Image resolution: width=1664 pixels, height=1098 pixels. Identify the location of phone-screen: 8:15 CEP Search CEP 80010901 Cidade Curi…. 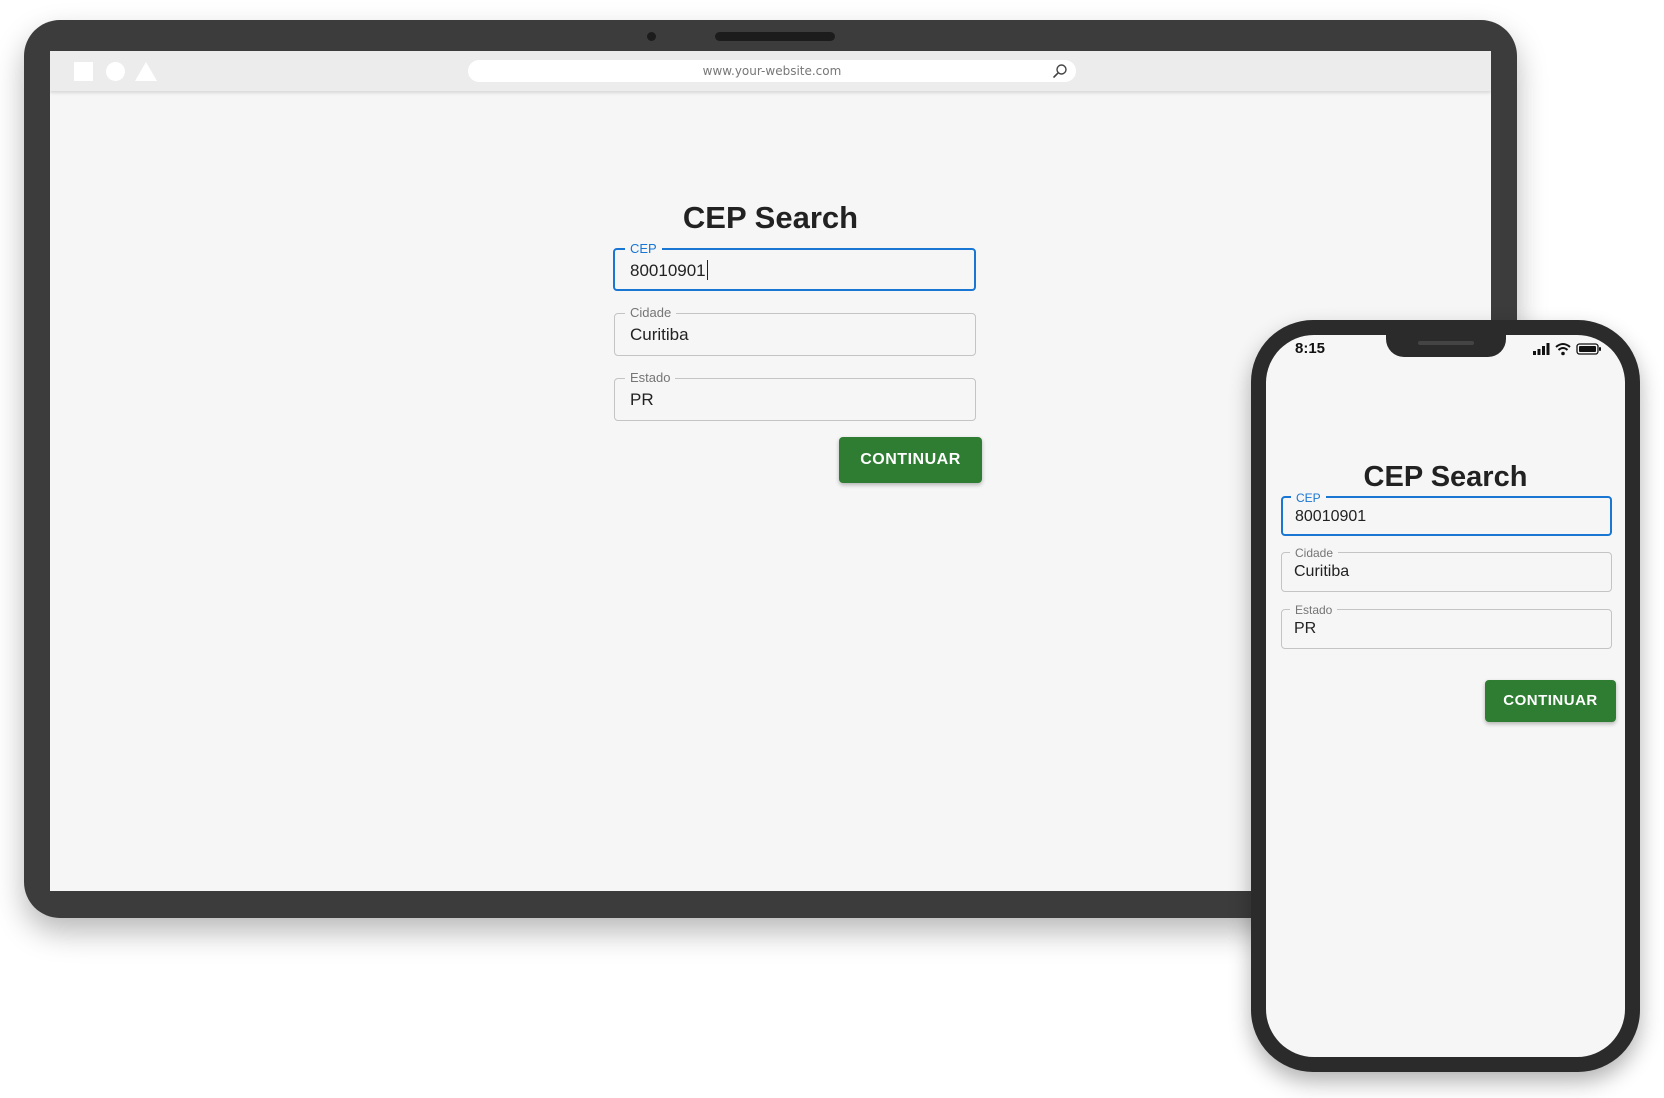
(1445, 696).